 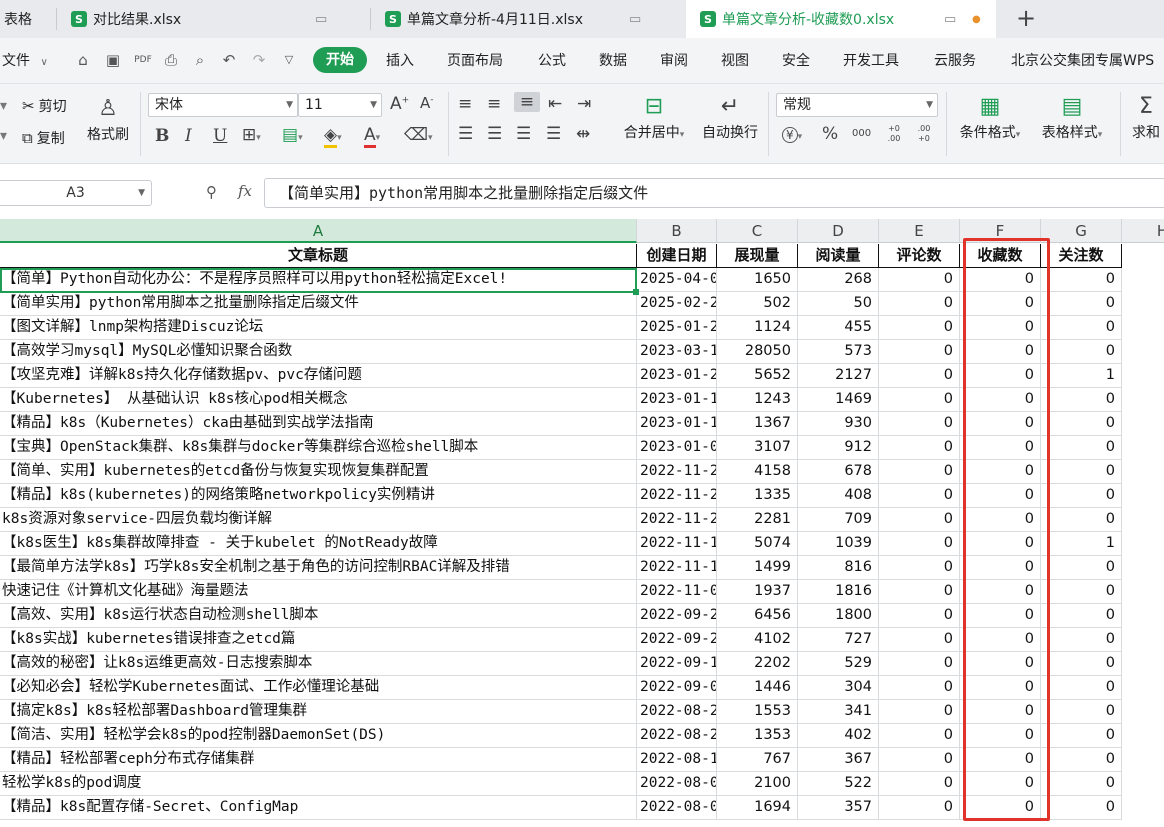 I want to click on column-header-h: H, so click(x=1143, y=231).